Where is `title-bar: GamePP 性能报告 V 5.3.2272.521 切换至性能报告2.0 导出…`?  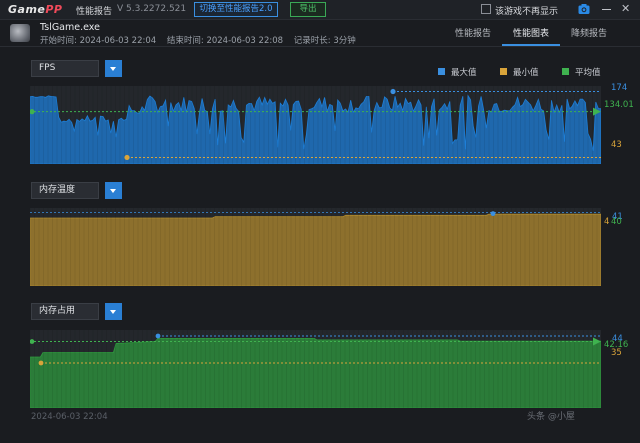 title-bar: GamePP 性能报告 V 5.3.2272.521 切换至性能报告2.0 导出… is located at coordinates (320, 10).